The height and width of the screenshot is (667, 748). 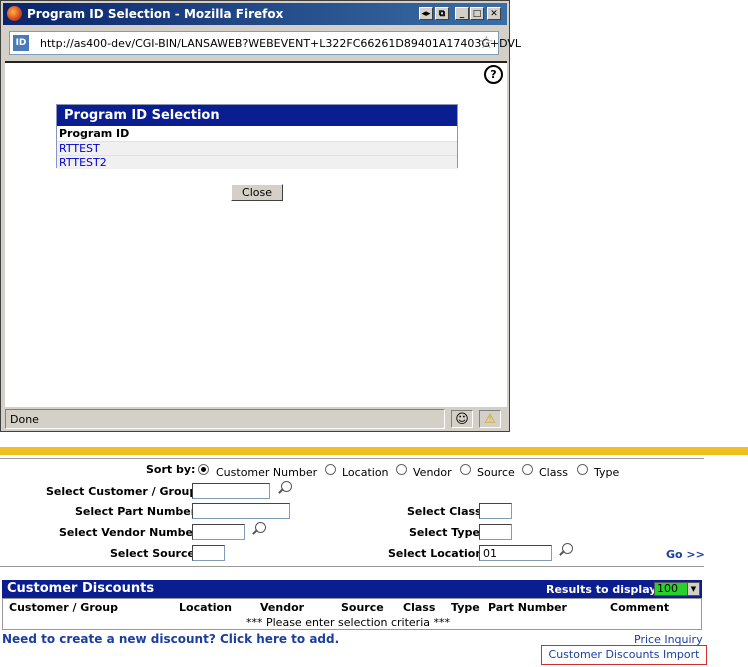 What do you see at coordinates (231, 491) in the screenshot?
I see `customer-group-input` at bounding box center [231, 491].